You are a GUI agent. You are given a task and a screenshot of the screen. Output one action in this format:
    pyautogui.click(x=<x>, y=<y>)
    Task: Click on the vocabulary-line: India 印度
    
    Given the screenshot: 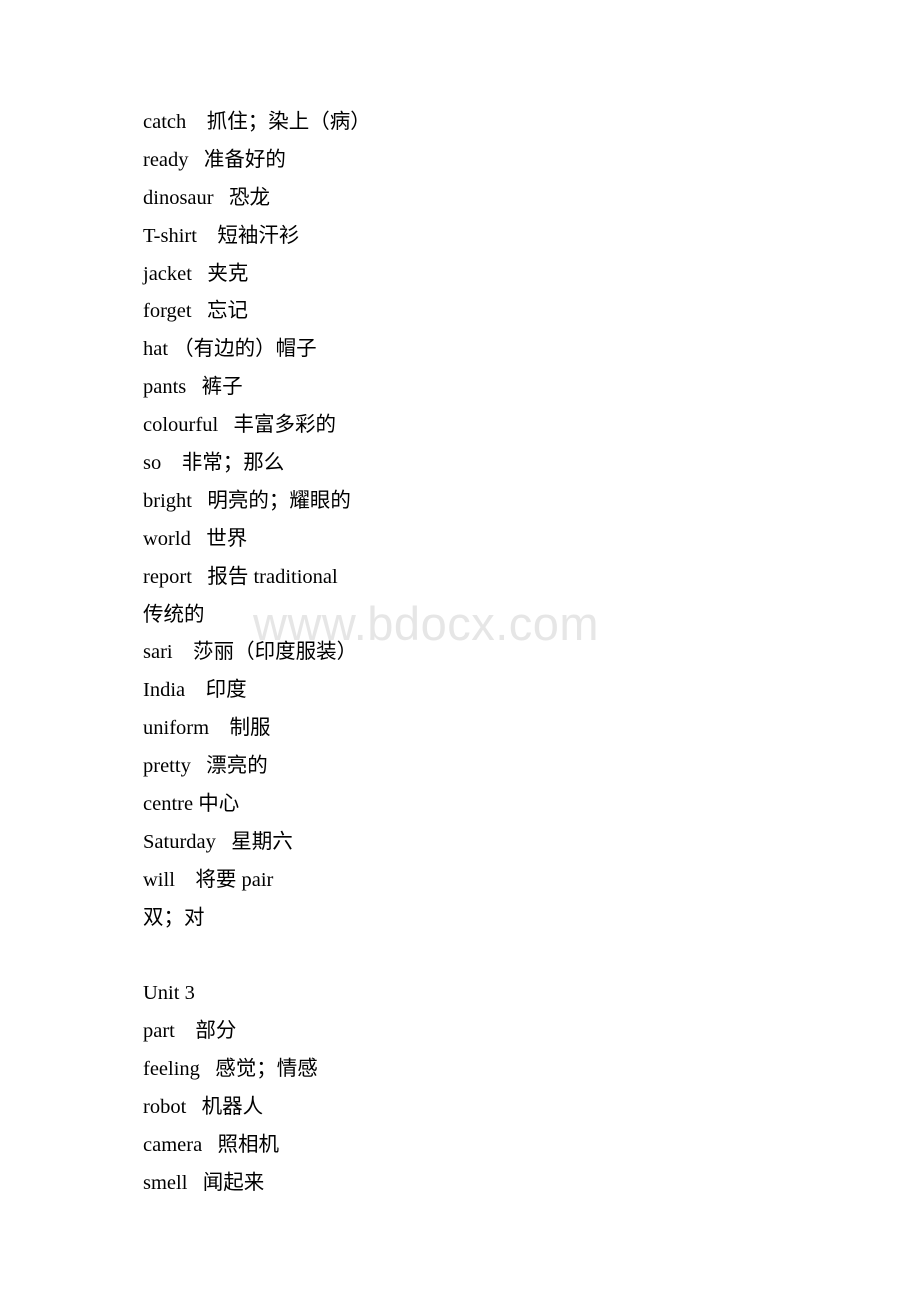 What is the action you would take?
    pyautogui.click(x=195, y=690)
    